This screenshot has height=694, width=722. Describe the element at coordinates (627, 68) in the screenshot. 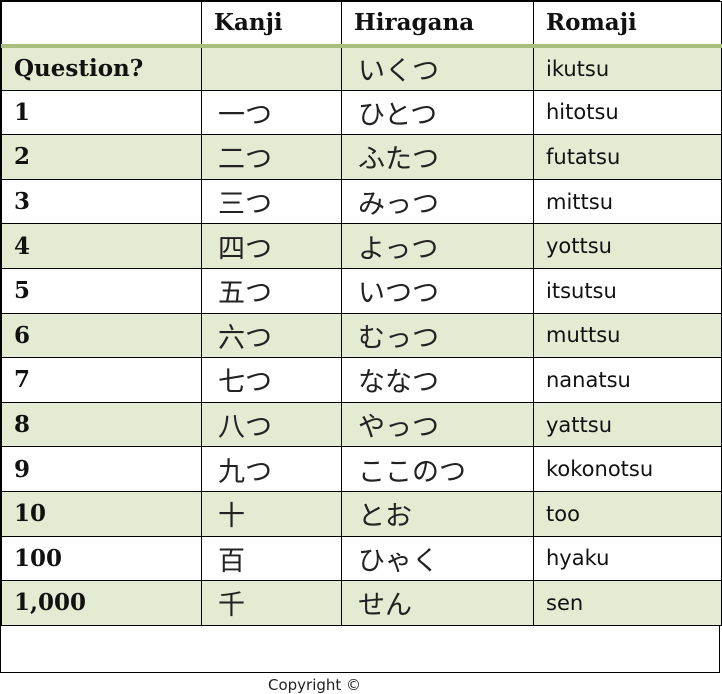

I see `romaji-cell: ikutsu` at that location.